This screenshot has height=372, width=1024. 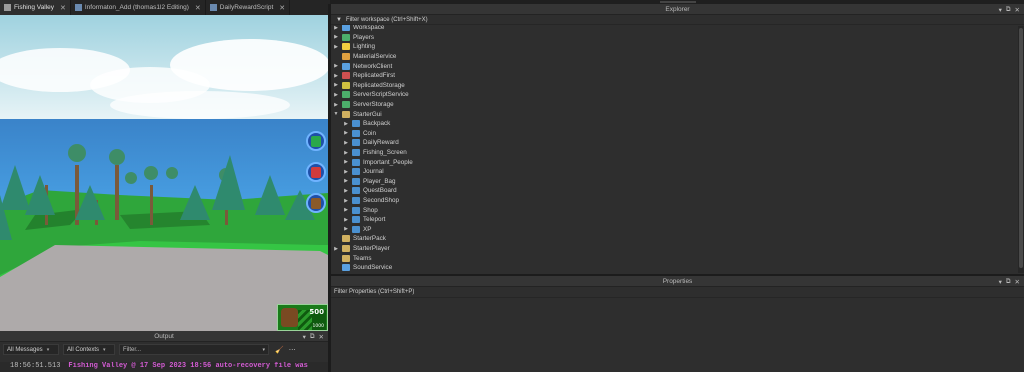 What do you see at coordinates (138, 7) in the screenshot?
I see `tab-1: Informaton_Add (thomas1l2 Editing) ✕` at bounding box center [138, 7].